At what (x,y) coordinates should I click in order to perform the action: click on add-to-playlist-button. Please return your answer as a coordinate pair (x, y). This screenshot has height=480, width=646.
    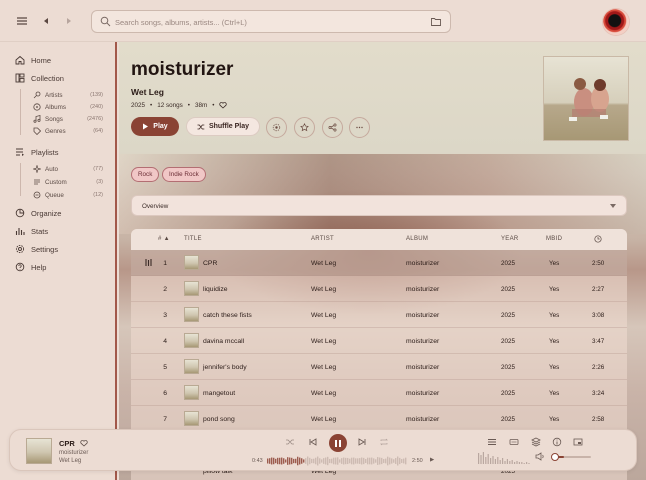
    Looking at the image, I should click on (304, 127).